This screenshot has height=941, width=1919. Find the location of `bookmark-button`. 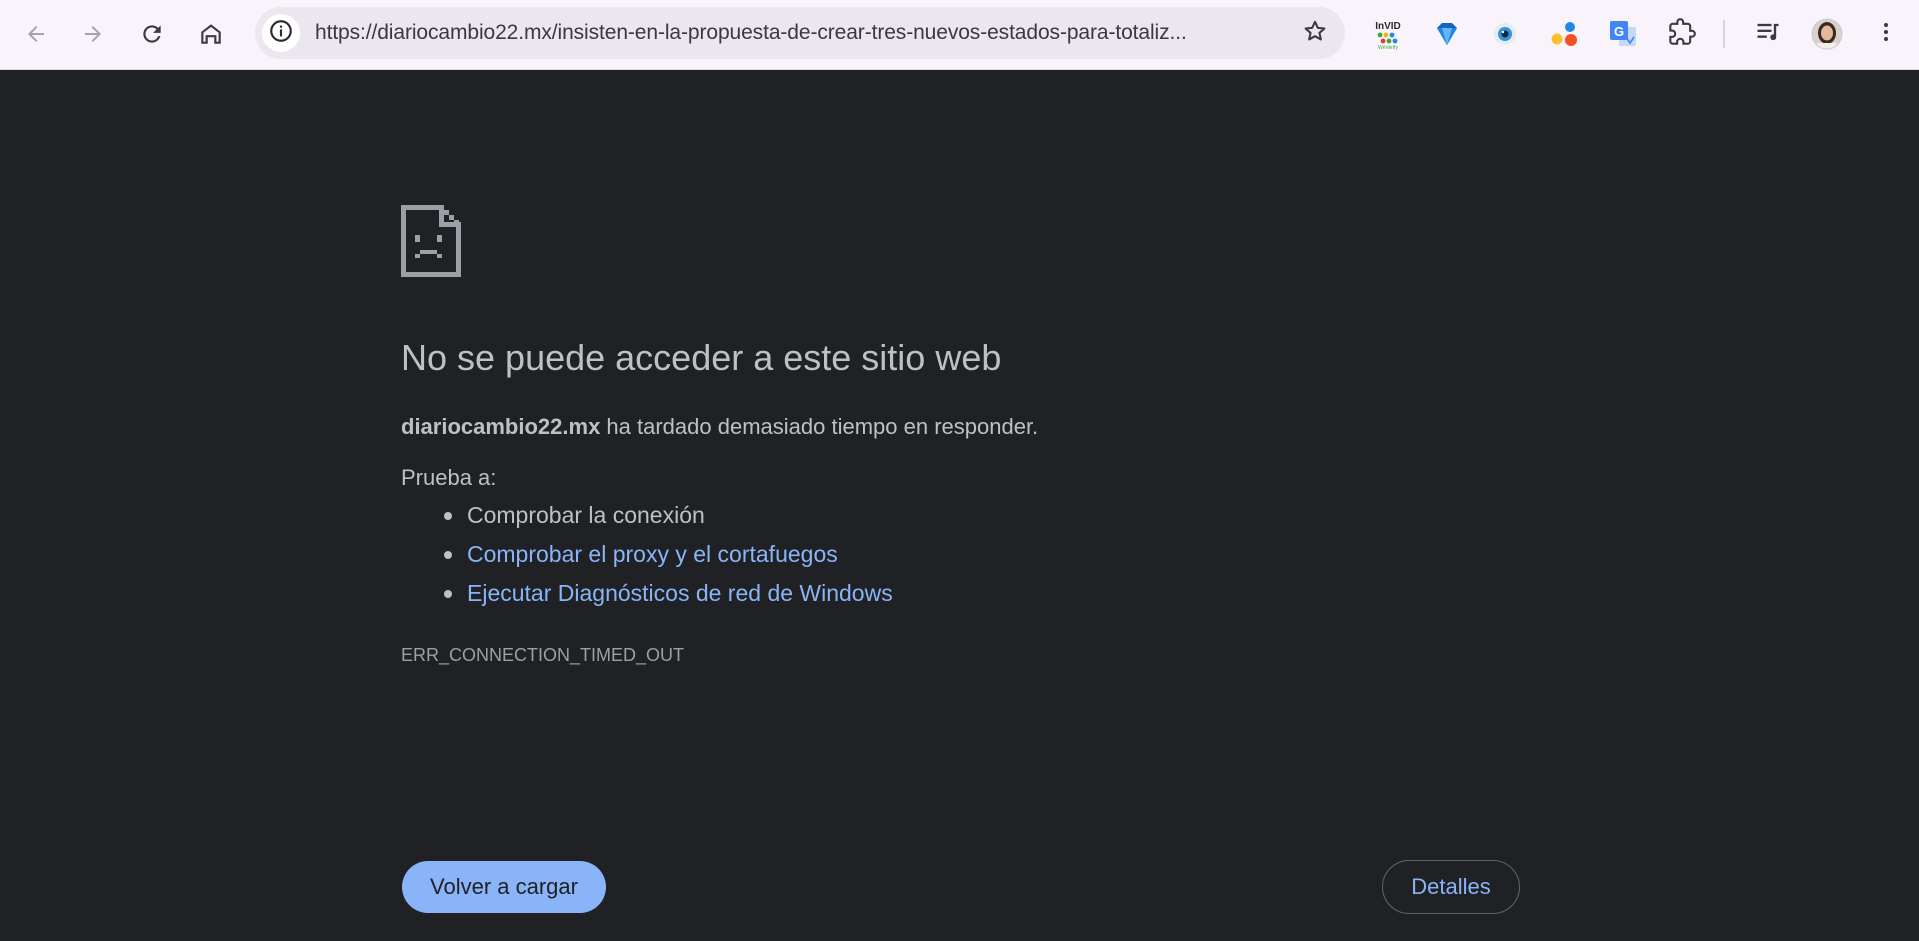

bookmark-button is located at coordinates (1315, 33).